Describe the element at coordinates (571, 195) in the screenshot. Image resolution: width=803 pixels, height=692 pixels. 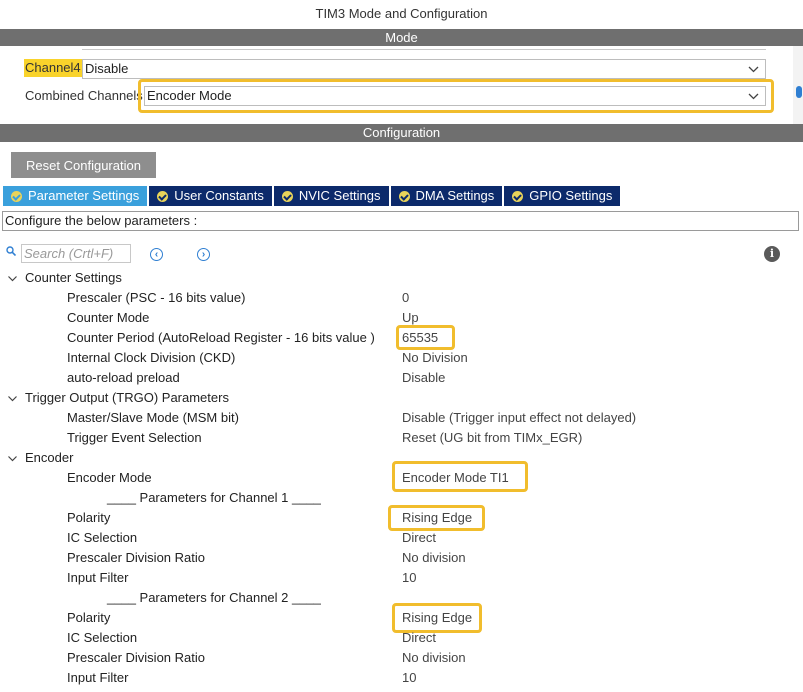
I see `tab-label: GPIO Settings` at that location.